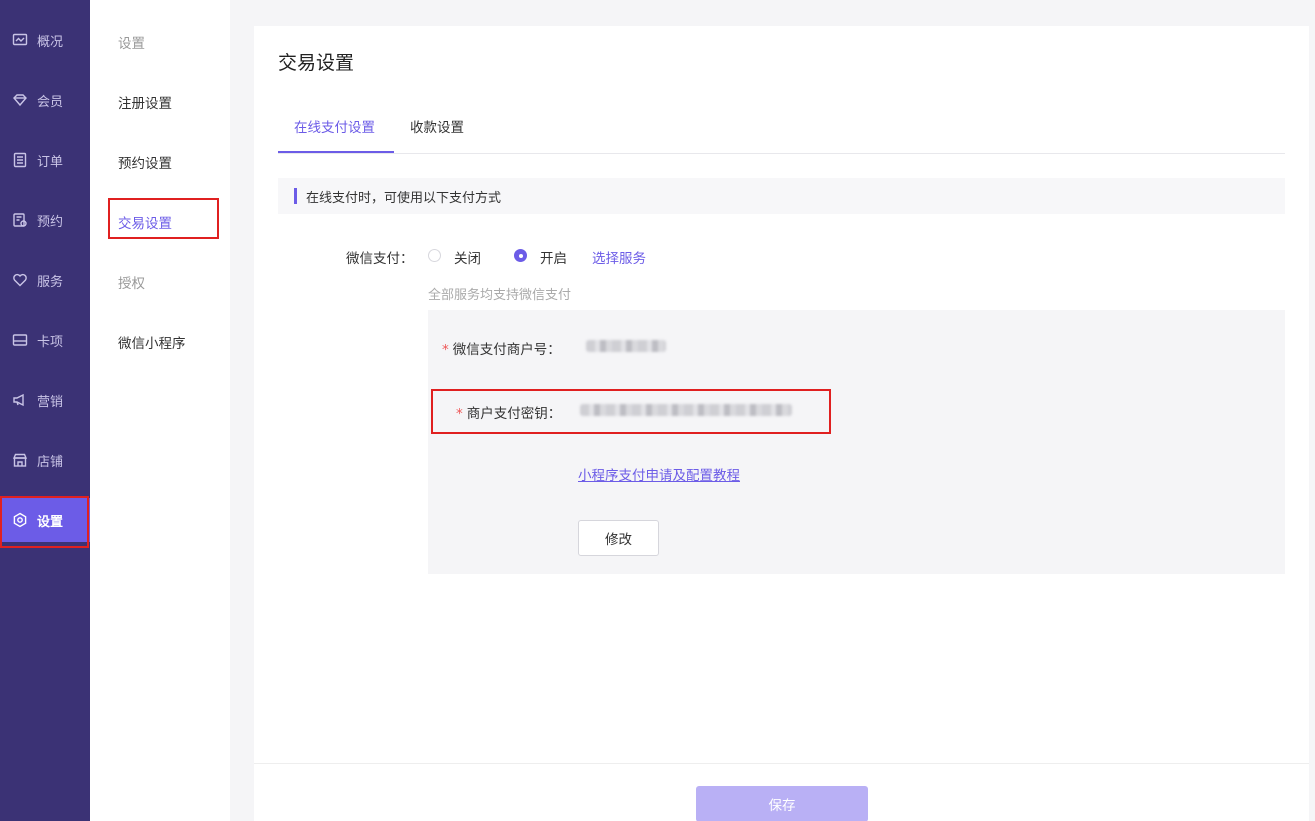  Describe the element at coordinates (553, 257) in the screenshot. I see `wechat-pay-on-label: 开启` at that location.